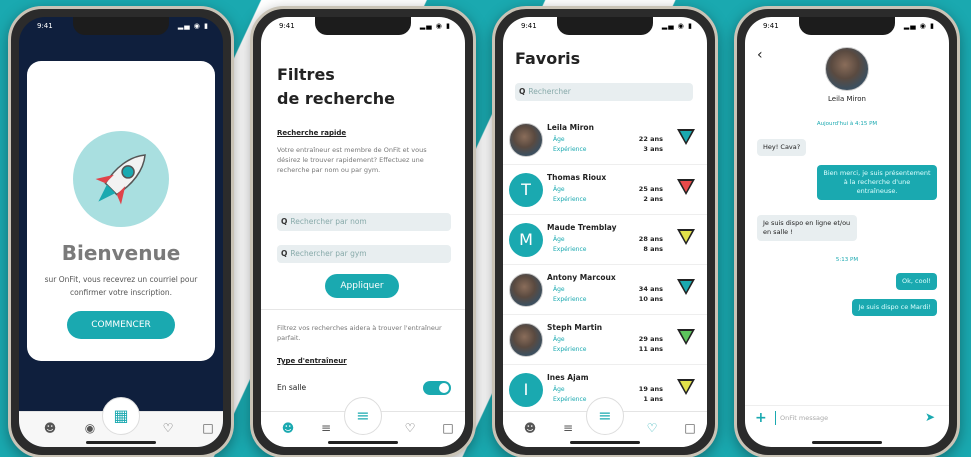 Image resolution: width=971 pixels, height=457 pixels. What do you see at coordinates (847, 260) in the screenshot?
I see `chat-date-2: 5:13 PM` at bounding box center [847, 260].